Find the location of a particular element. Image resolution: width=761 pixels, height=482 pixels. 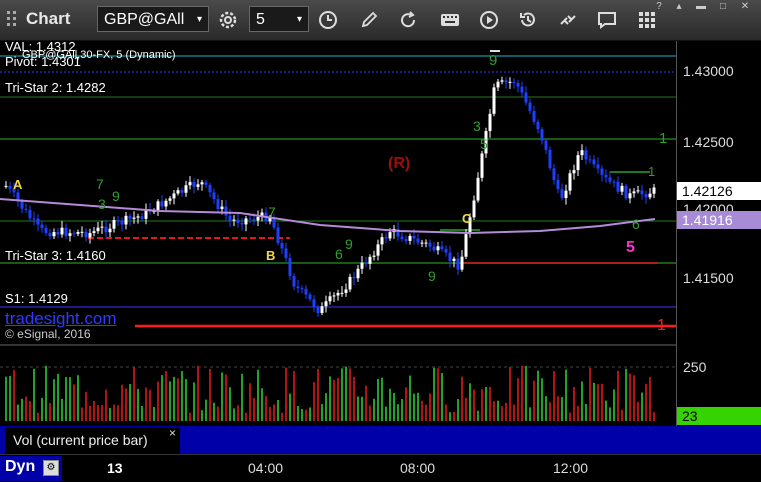

count-9: 9 is located at coordinates (116, 196).